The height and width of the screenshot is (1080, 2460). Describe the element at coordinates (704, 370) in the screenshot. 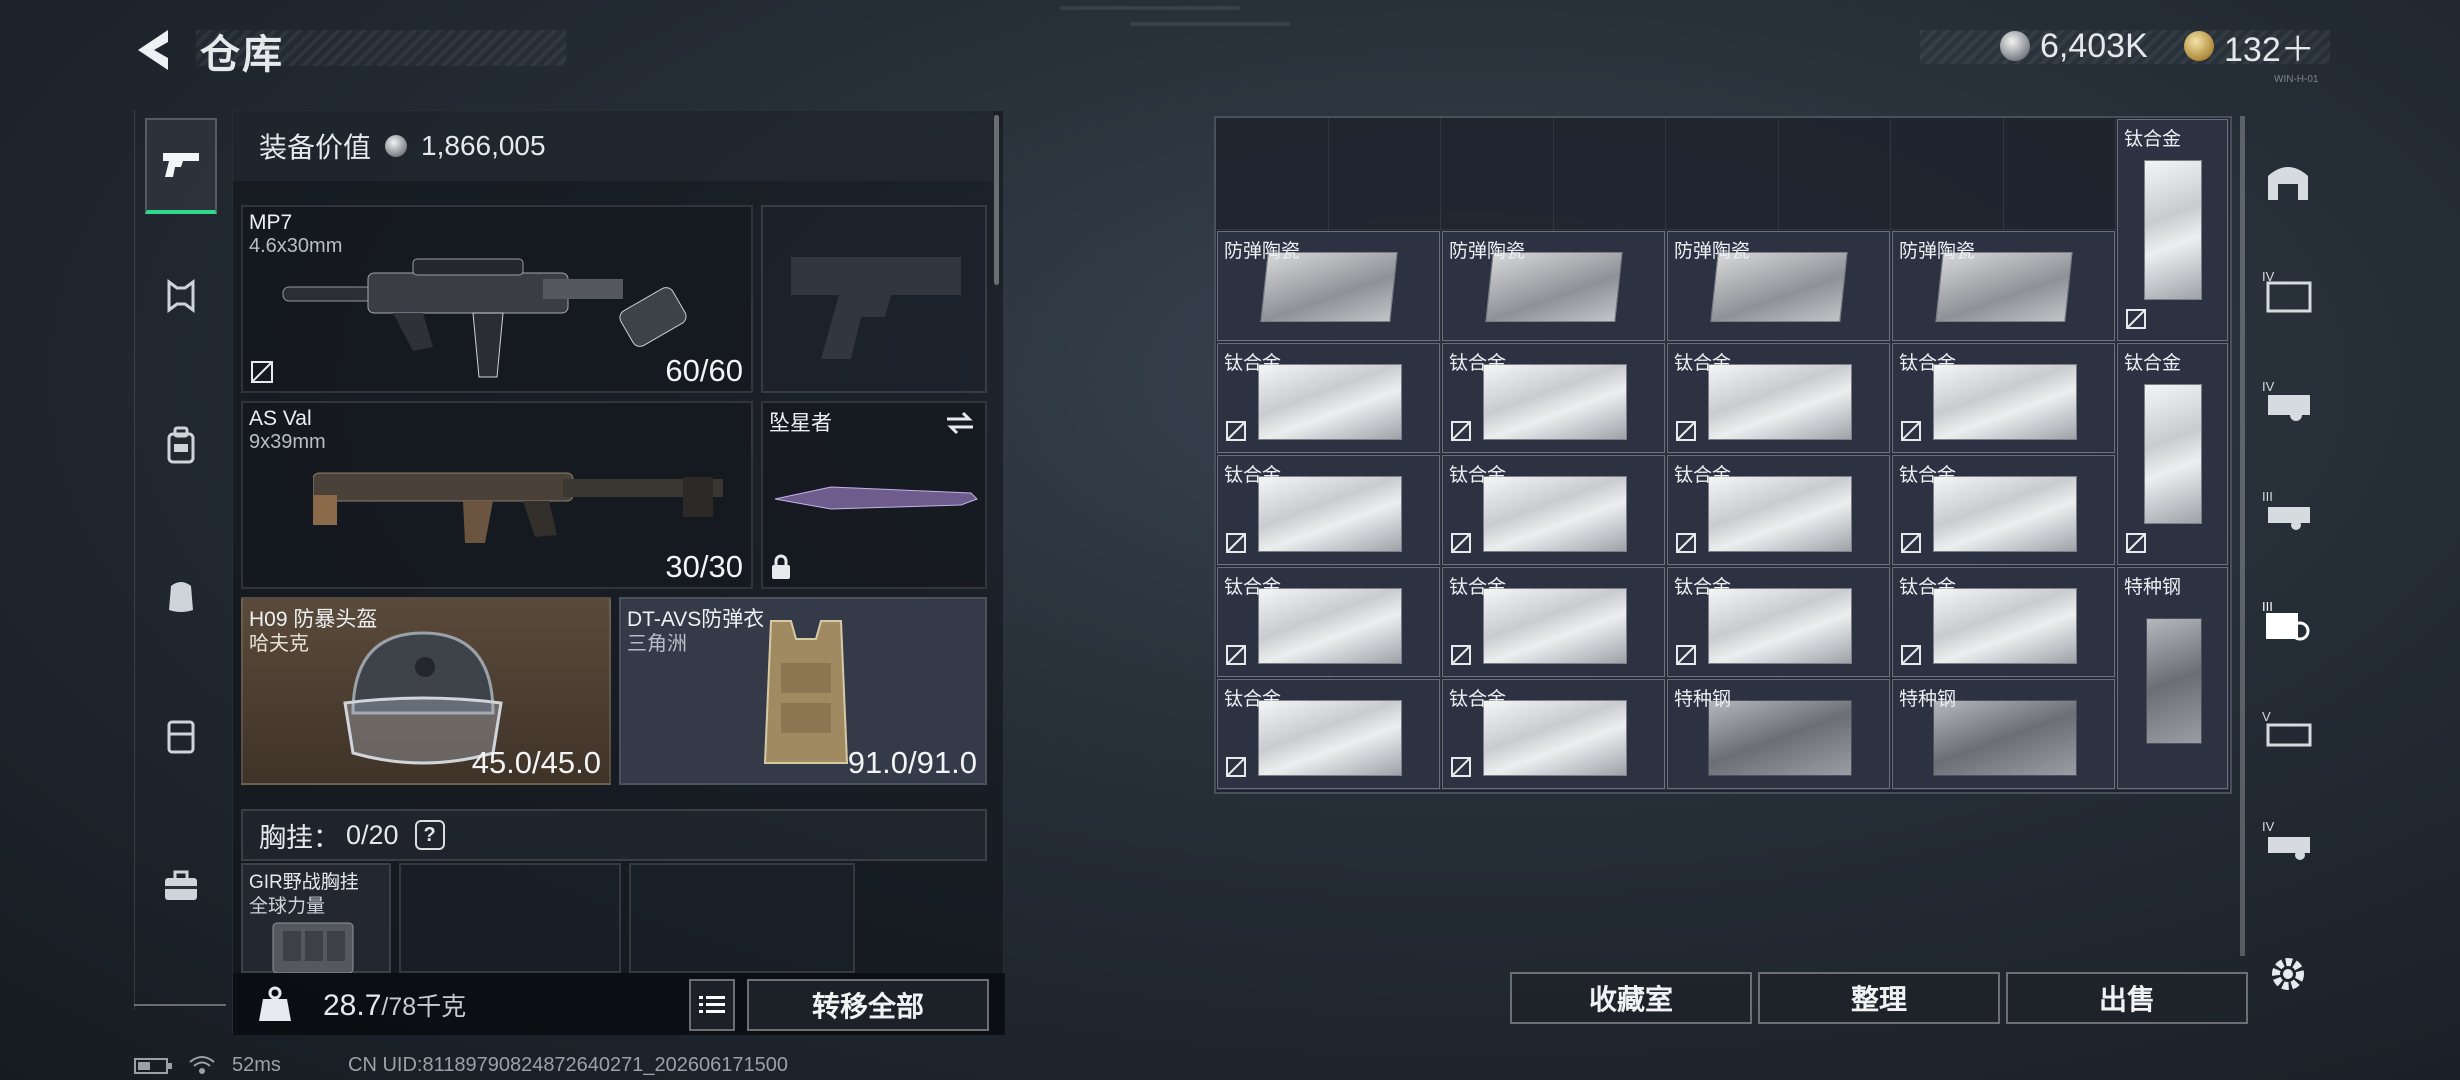

I see `weapon-ammo: 60/60` at that location.